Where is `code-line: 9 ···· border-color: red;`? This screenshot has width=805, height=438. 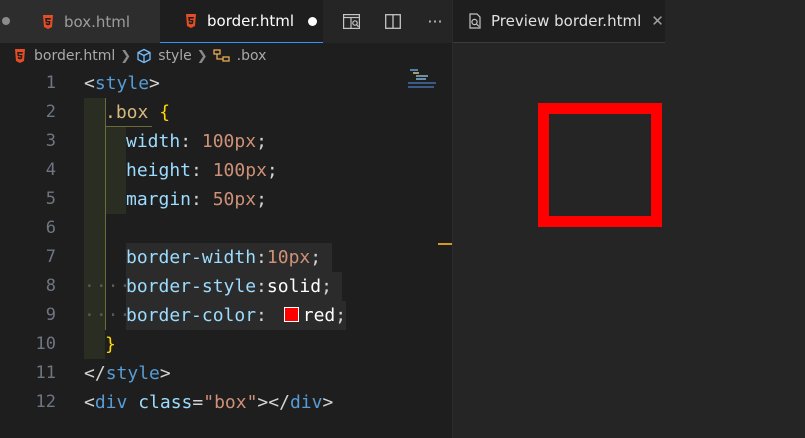
code-line: 9 ···· border-color: red; is located at coordinates (226, 315).